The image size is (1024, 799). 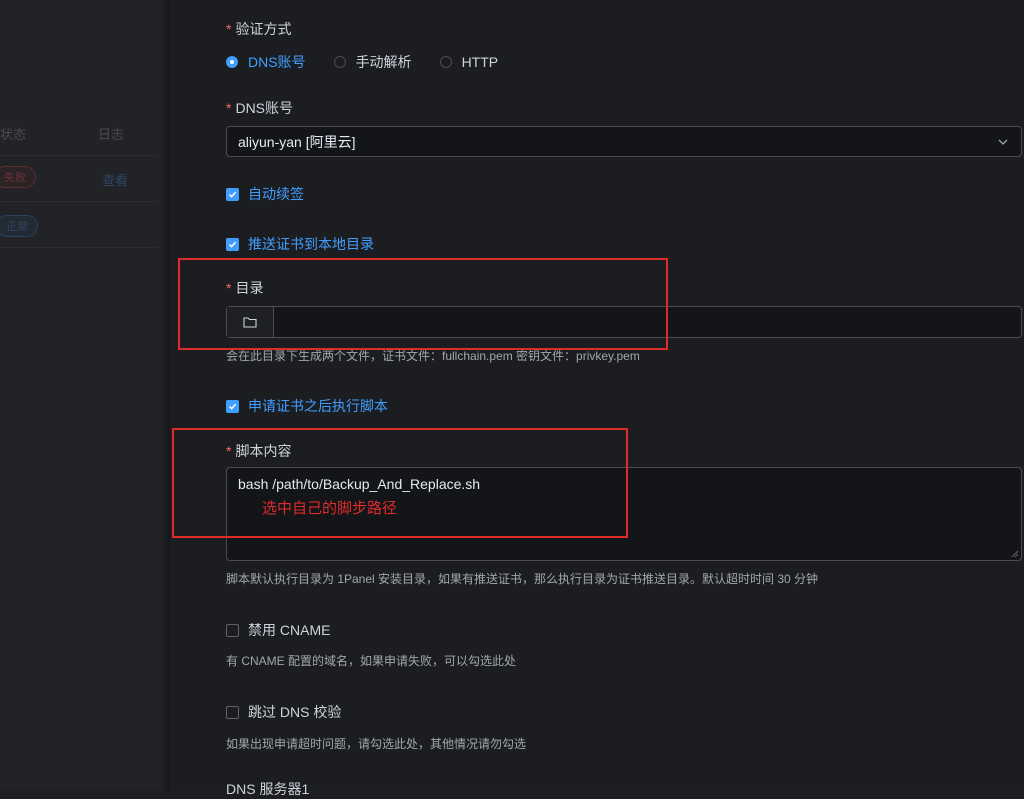 I want to click on exec-script-checkbox: 申请证书之后执行脚本, so click(x=307, y=406).